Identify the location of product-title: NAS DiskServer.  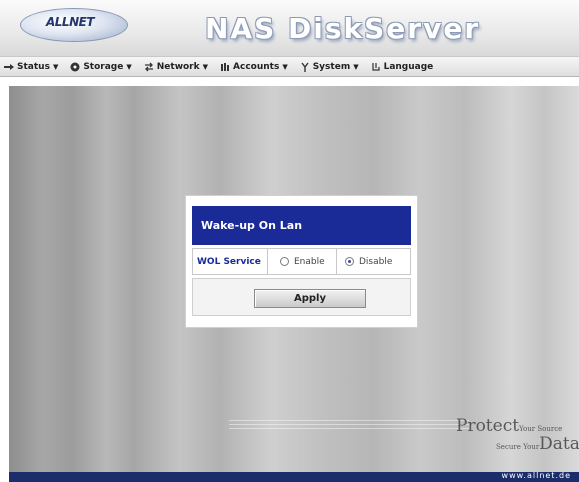
(343, 28).